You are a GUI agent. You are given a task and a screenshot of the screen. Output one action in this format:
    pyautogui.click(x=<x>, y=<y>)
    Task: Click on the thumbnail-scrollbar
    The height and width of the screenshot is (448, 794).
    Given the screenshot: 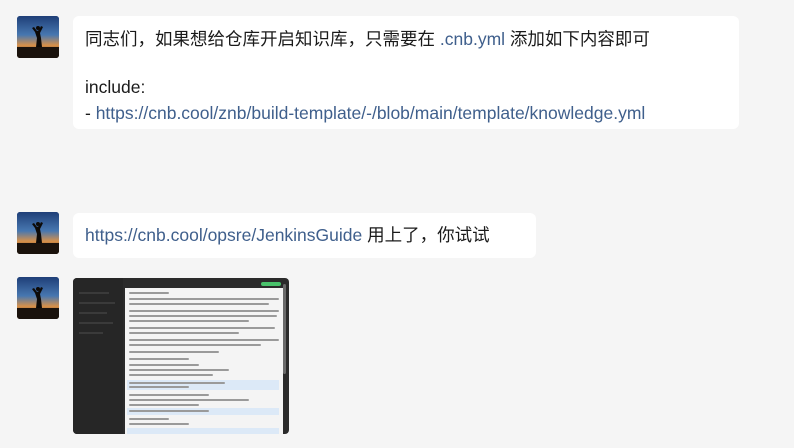 What is the action you would take?
    pyautogui.click(x=284, y=329)
    